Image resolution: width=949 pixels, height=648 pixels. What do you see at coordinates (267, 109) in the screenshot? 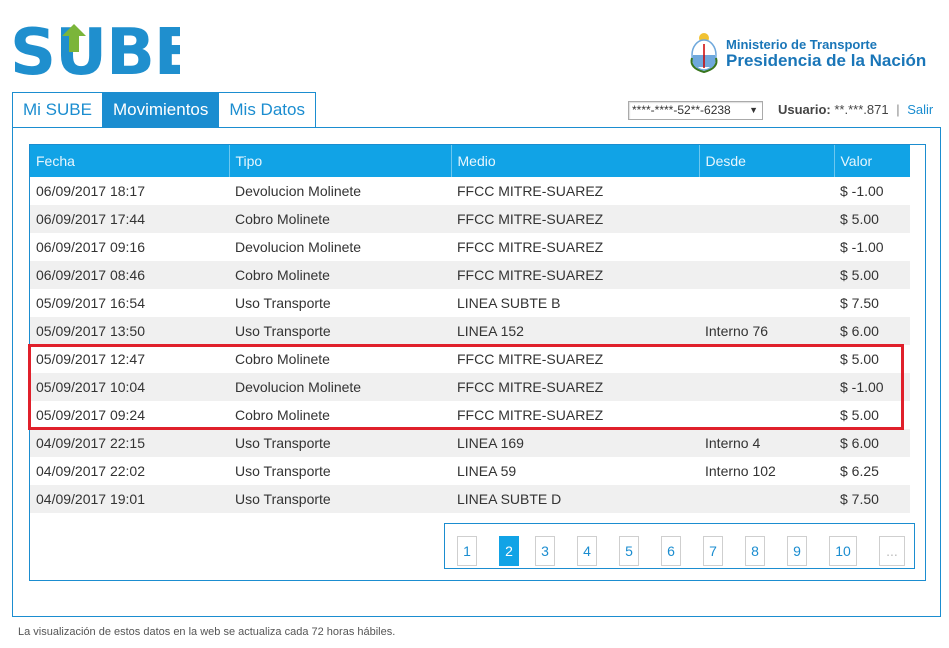
I see `tab-mis-datos: Mis Datos` at bounding box center [267, 109].